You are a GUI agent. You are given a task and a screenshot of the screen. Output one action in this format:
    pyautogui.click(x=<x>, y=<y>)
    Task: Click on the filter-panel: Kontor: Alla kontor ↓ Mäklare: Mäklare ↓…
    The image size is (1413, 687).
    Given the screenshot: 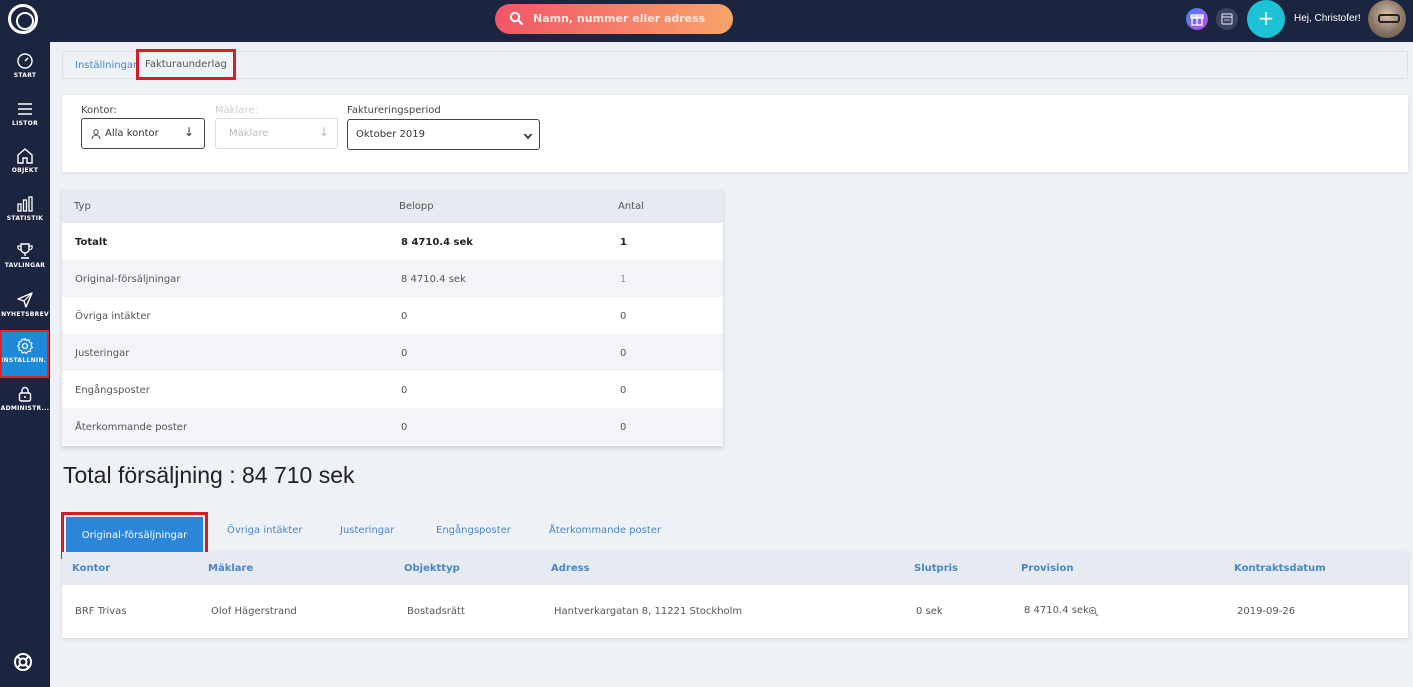 What is the action you would take?
    pyautogui.click(x=735, y=133)
    